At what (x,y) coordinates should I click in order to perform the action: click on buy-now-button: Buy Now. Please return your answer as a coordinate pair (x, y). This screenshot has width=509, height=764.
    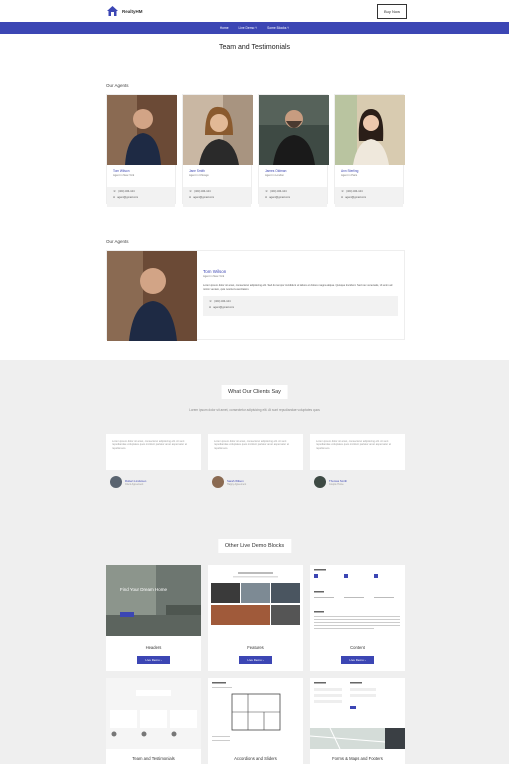
    Looking at the image, I should click on (391, 11).